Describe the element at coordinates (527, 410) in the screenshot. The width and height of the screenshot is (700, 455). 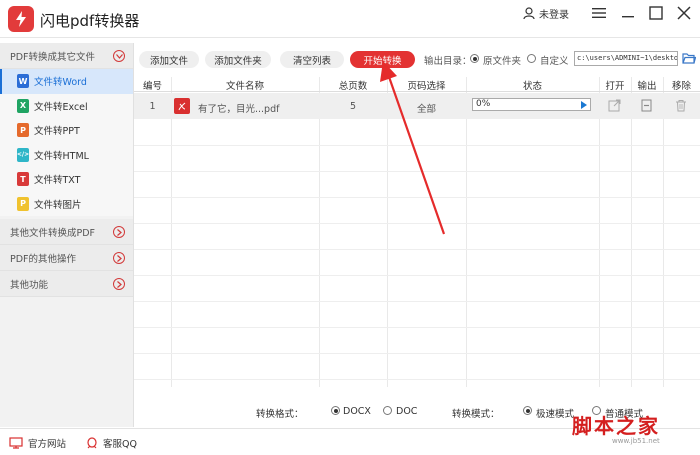
I see `fast-mode-radio` at that location.